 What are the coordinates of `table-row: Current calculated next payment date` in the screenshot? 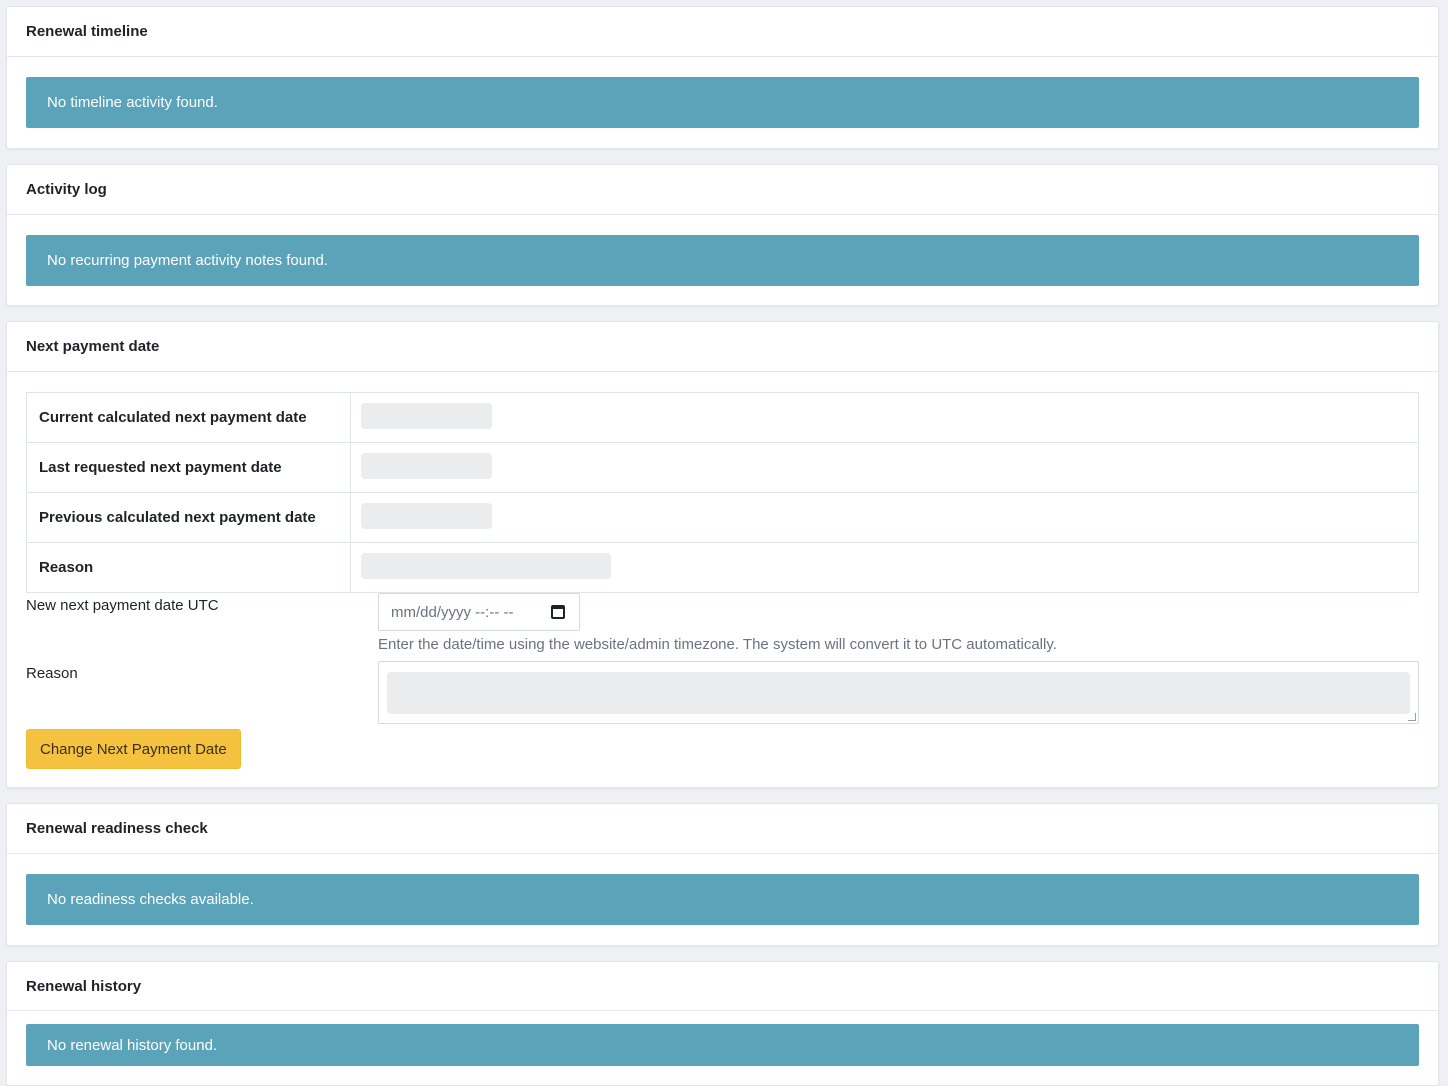 It's located at (722, 417).